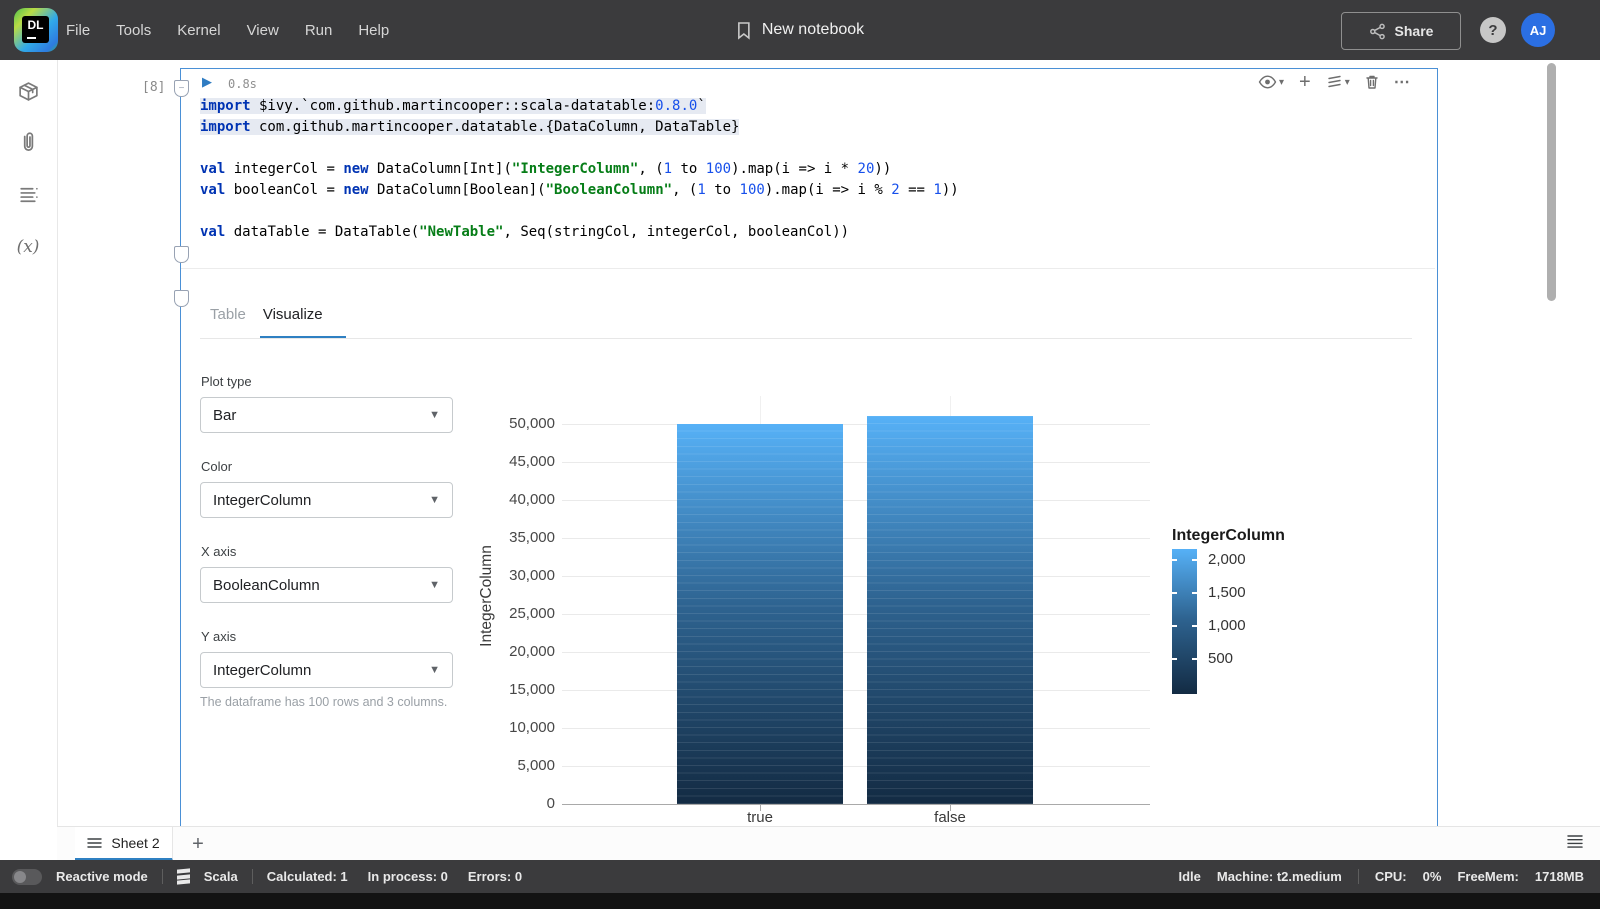 This screenshot has width=1600, height=909. What do you see at coordinates (219, 551) in the screenshot?
I see `x-axis-label: X axis` at bounding box center [219, 551].